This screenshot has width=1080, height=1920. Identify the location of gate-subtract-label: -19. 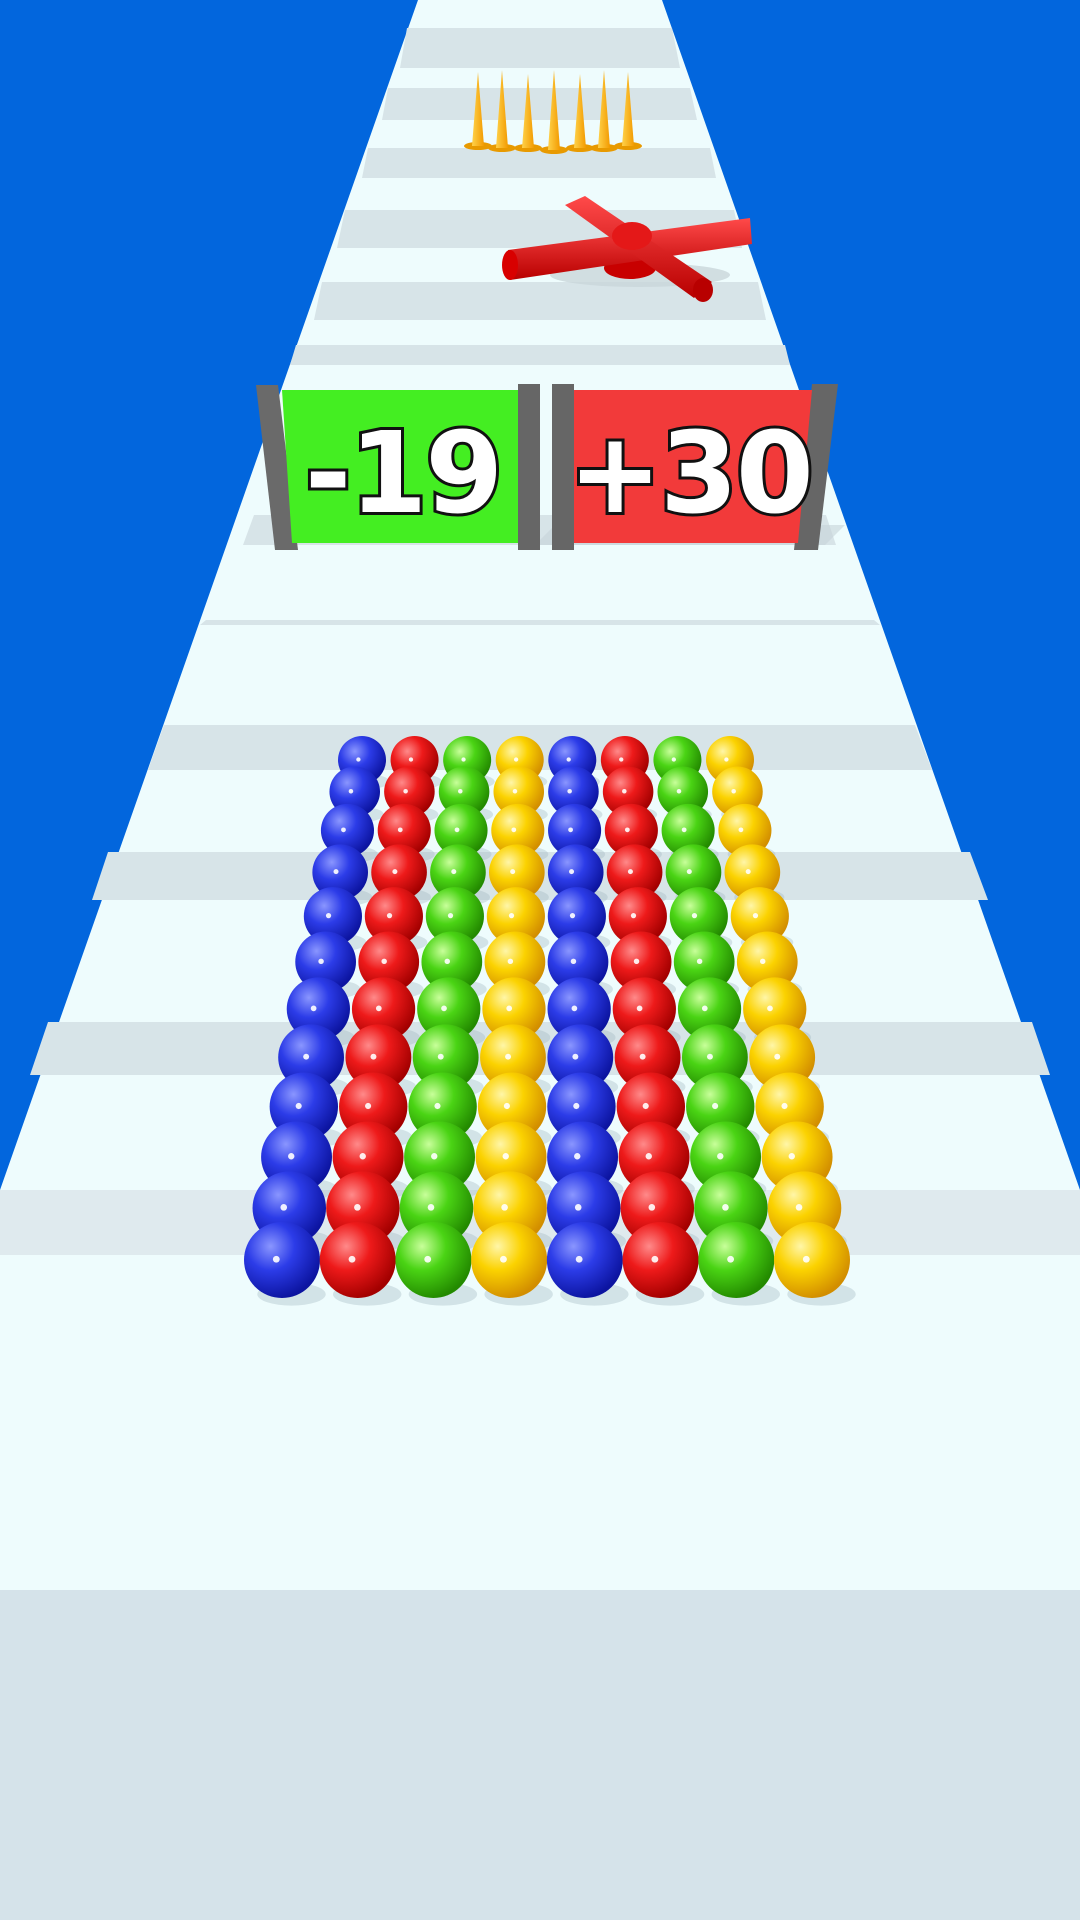
(403, 474).